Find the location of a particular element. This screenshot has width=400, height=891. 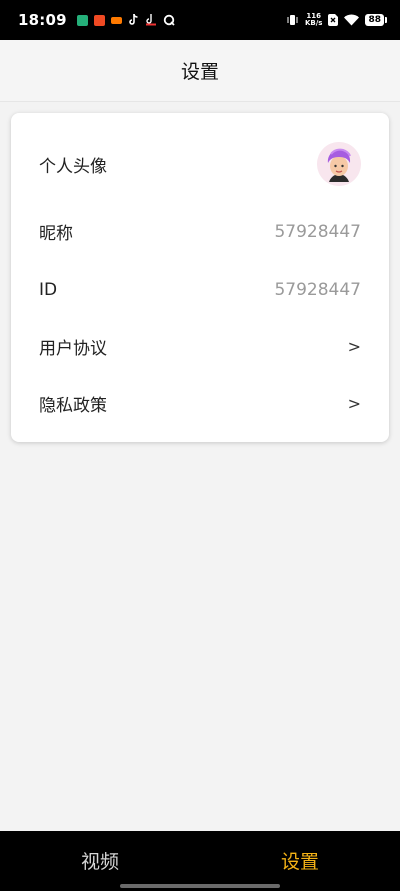

settings-row-nickname: 昵称 57928447 is located at coordinates (200, 231).